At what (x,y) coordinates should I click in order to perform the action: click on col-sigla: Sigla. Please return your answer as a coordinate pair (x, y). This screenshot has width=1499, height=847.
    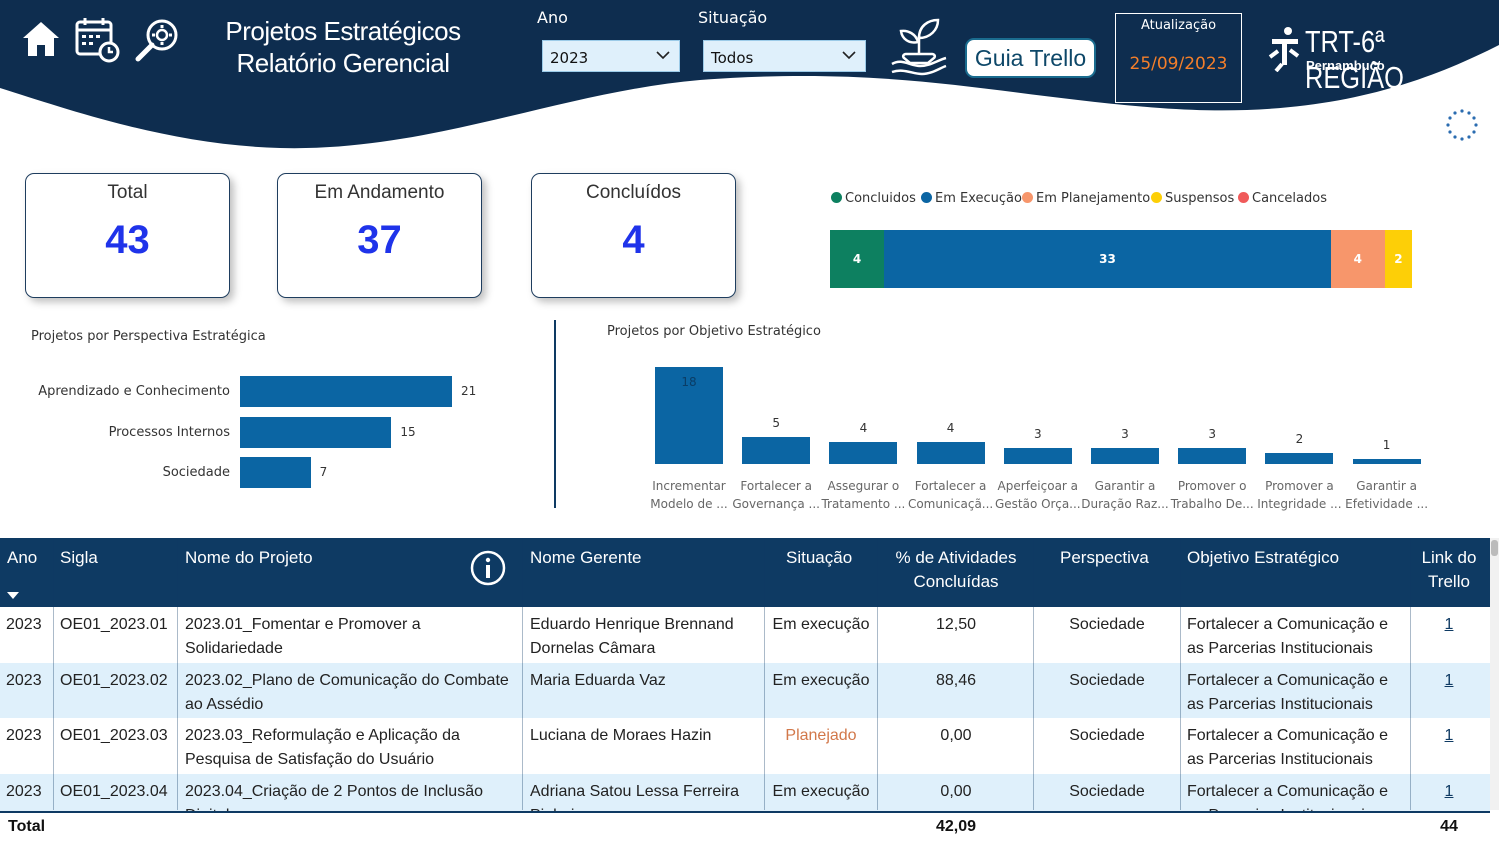
    Looking at the image, I should click on (79, 558).